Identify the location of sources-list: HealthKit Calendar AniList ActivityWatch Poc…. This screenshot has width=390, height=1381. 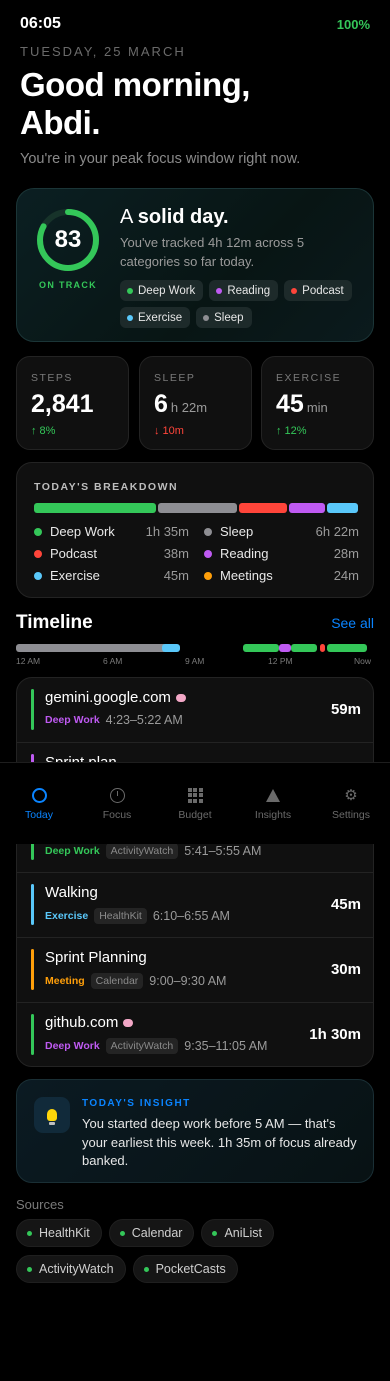
(195, 1251).